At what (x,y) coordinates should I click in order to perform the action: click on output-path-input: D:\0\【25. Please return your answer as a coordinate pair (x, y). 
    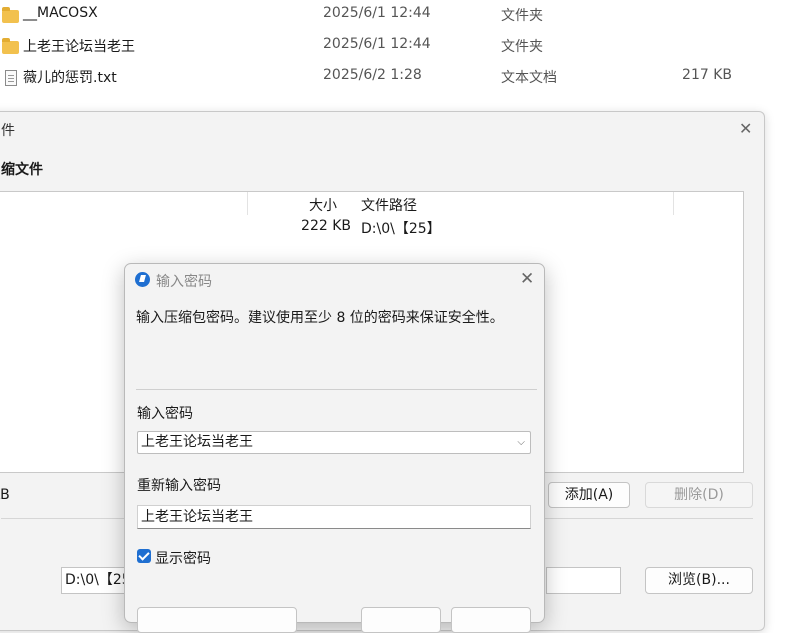
    Looking at the image, I should click on (96, 580).